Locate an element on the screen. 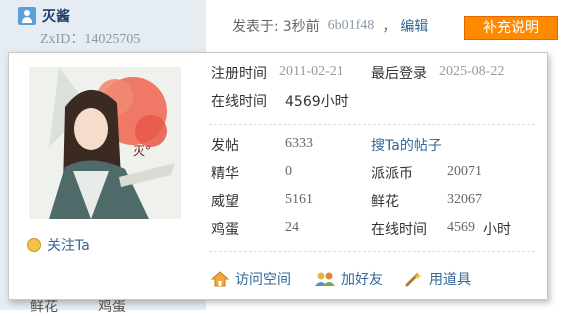  username-row: 灭酱 is located at coordinates (44, 16).